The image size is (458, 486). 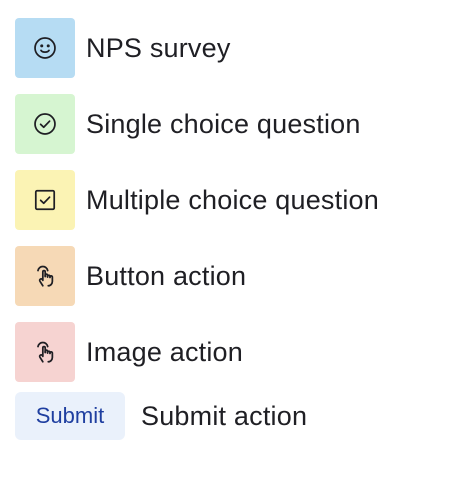 I want to click on single-choice-icon-tile, so click(x=45, y=124).